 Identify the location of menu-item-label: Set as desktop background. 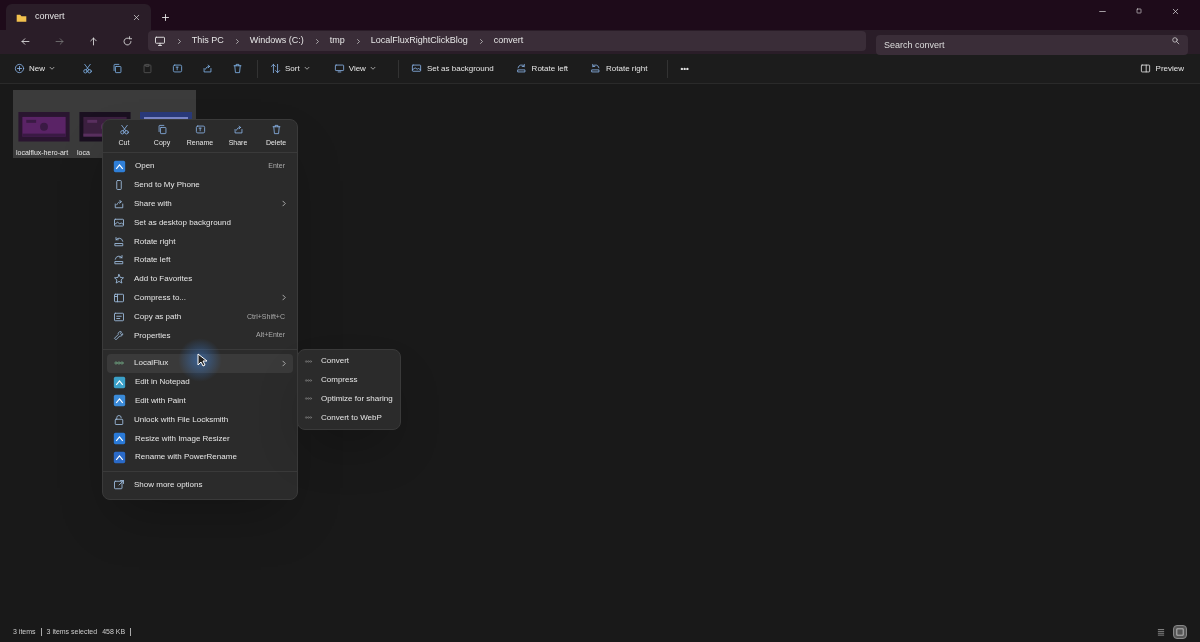
(182, 222).